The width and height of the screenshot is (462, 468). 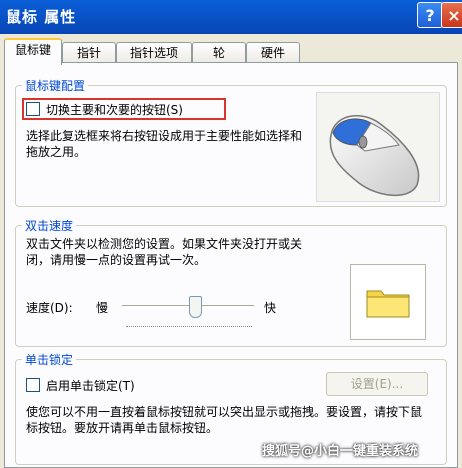 I want to click on tab-pointers: 指针, so click(x=89, y=52).